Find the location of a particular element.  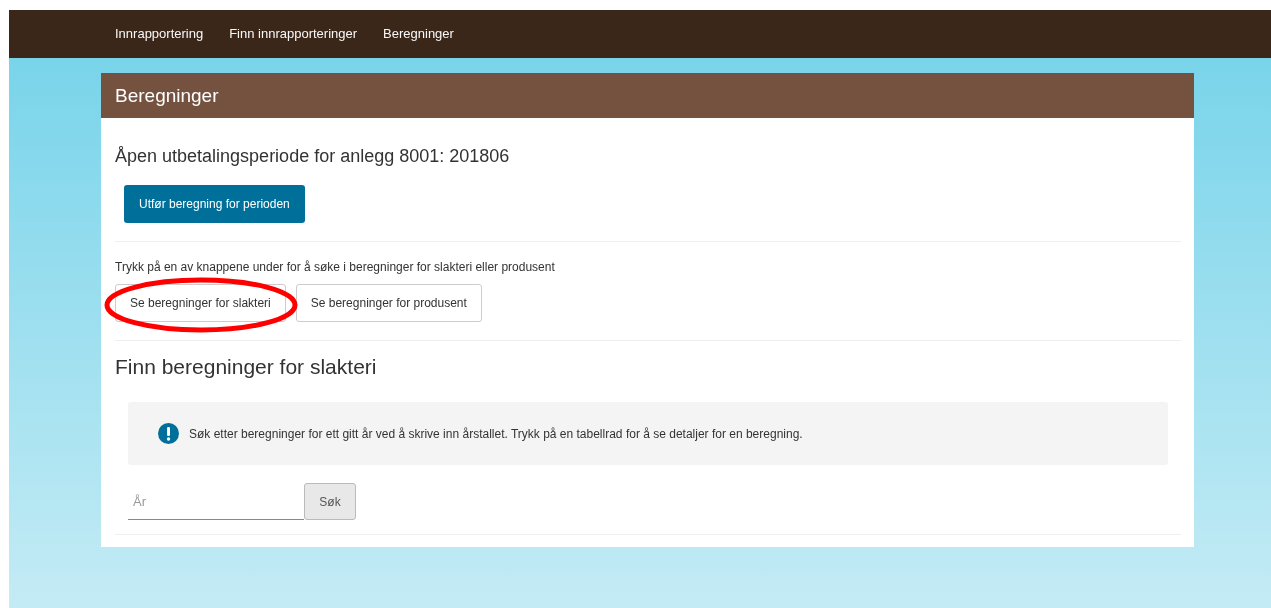

view-calculations-button: Se beregninger for produsent is located at coordinates (388, 303).